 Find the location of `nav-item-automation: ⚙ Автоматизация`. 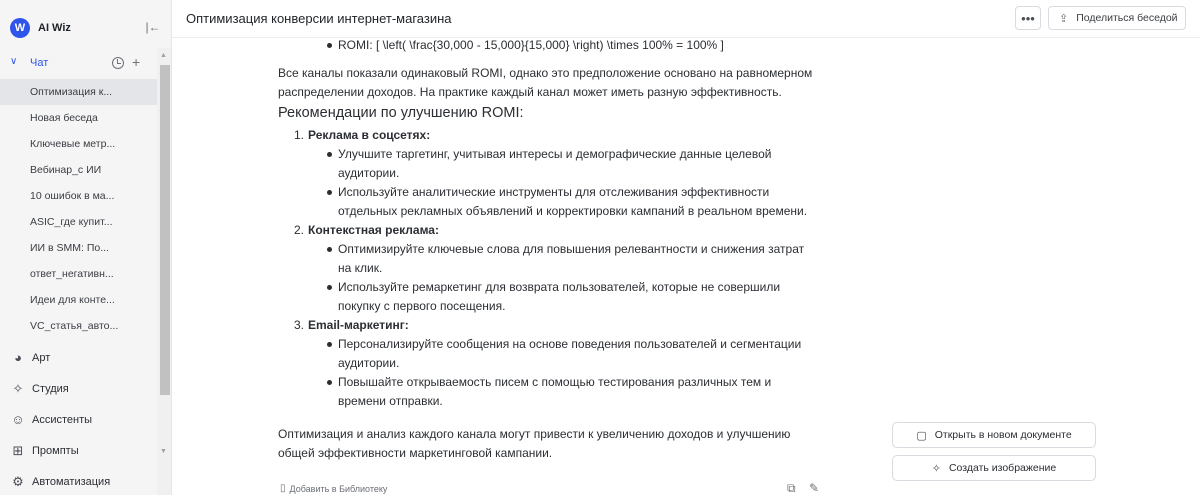

nav-item-automation: ⚙ Автоматизация is located at coordinates (78, 480).